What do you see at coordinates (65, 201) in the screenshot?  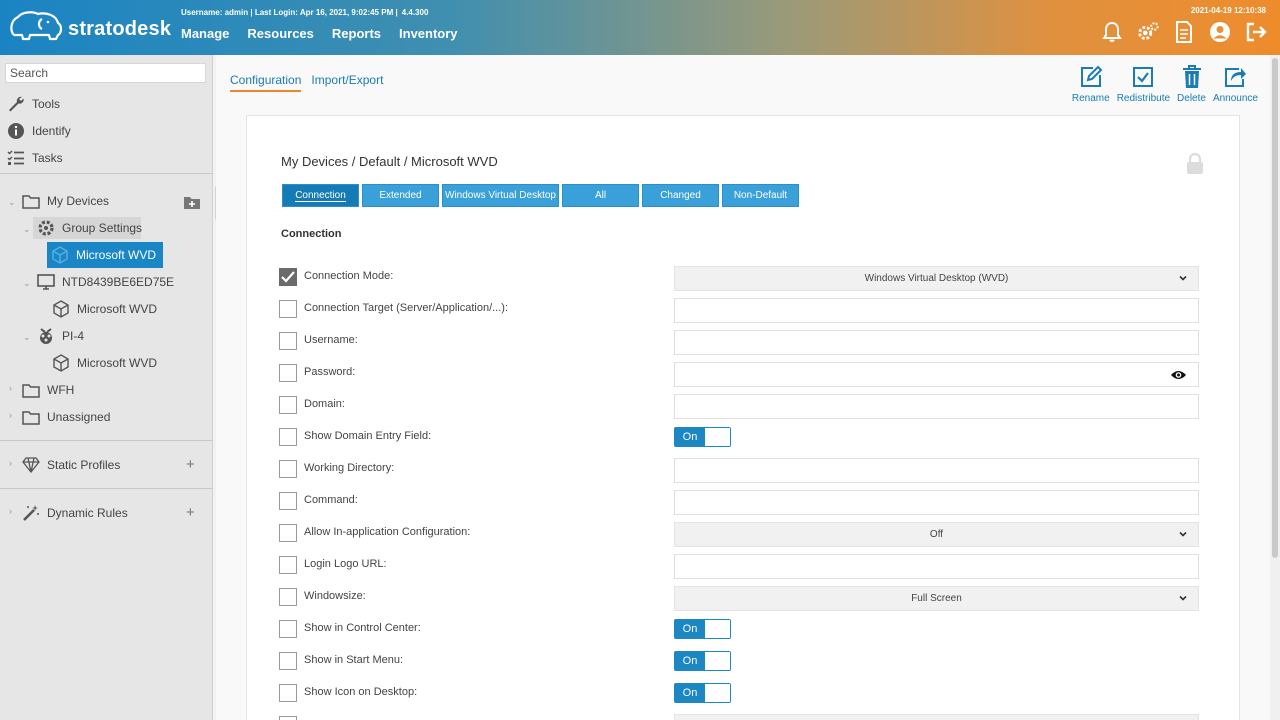 I see `tree-my-devices: My Devices` at bounding box center [65, 201].